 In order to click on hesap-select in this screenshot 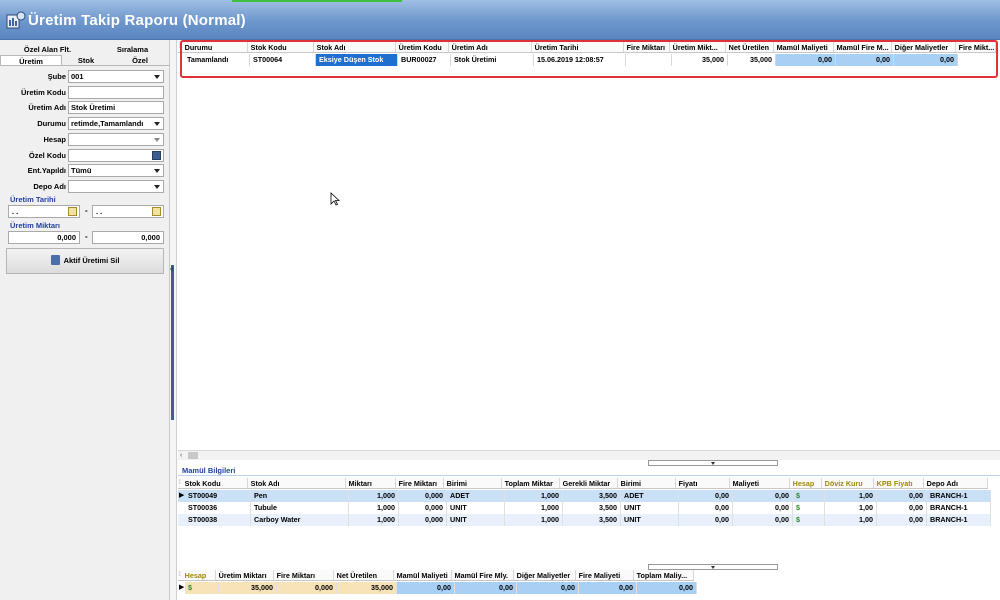, I will do `click(116, 139)`.